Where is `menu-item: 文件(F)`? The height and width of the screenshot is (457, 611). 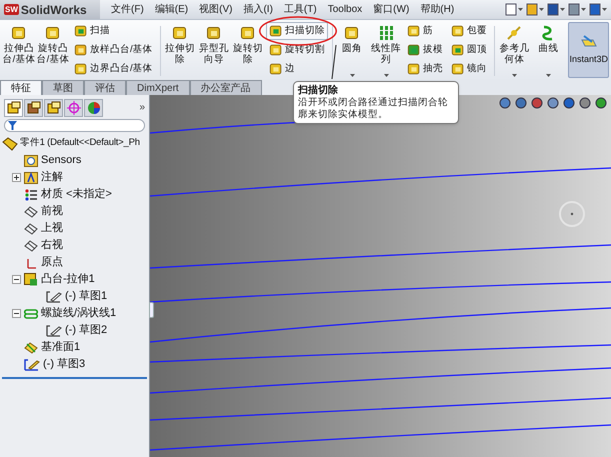 menu-item: 文件(F) is located at coordinates (127, 9).